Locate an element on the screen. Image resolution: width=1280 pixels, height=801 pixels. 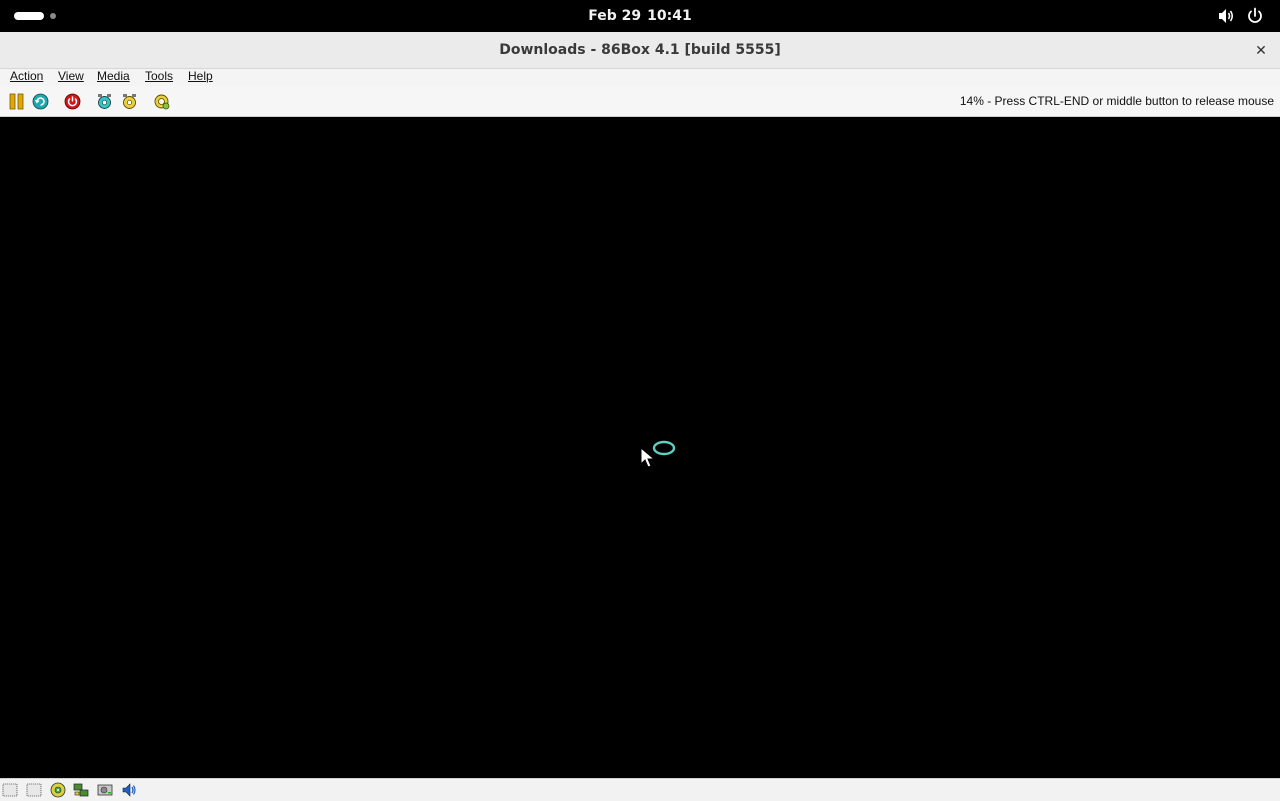
clock-time: 10:41 is located at coordinates (669, 16).